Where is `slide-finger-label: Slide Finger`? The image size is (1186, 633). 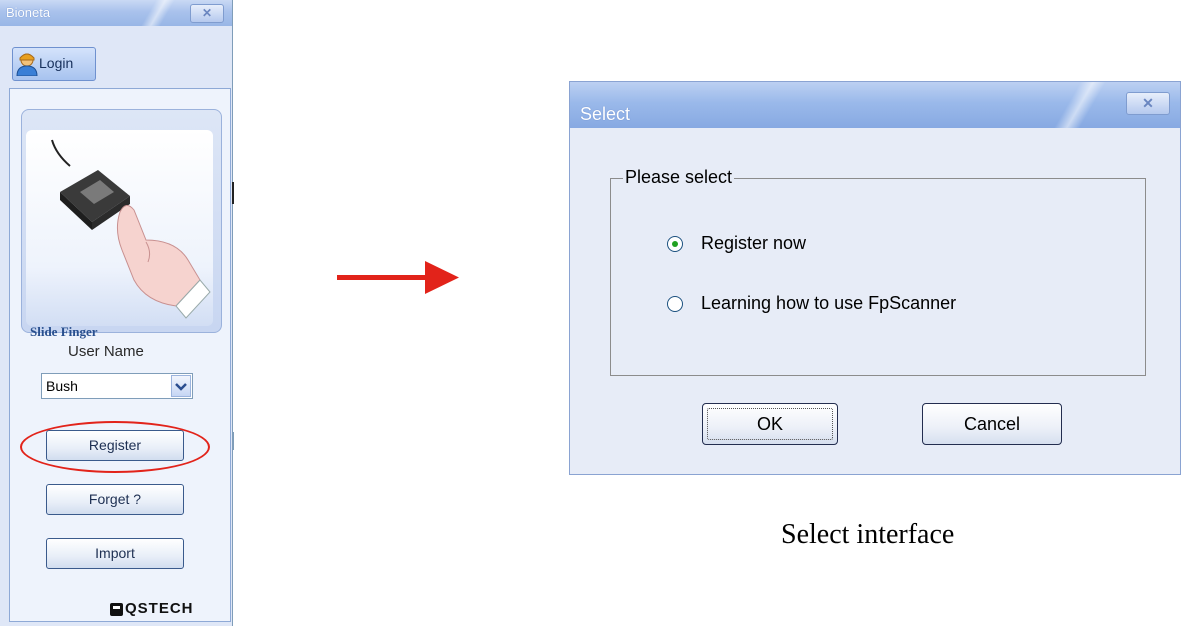
slide-finger-label: Slide Finger is located at coordinates (64, 331).